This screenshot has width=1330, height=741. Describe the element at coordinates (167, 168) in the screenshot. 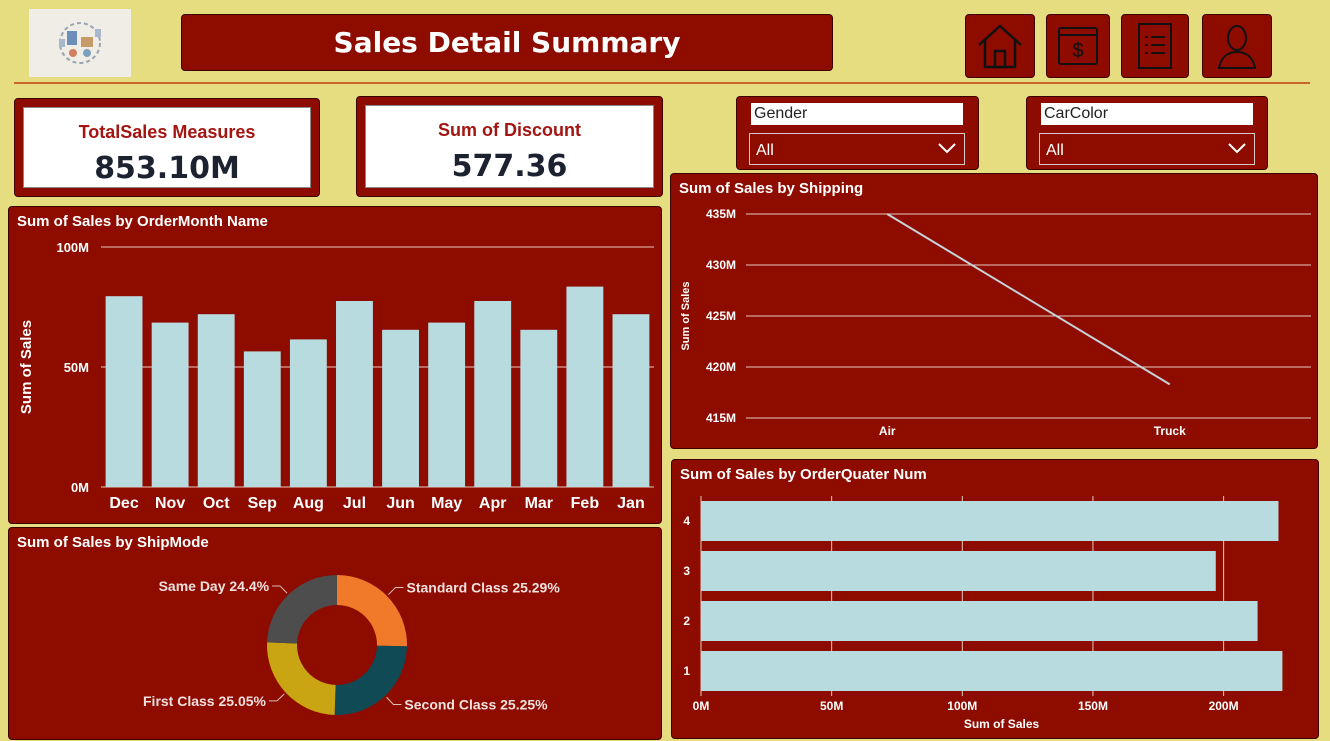

I see `total-sales-value: 853.10M` at that location.